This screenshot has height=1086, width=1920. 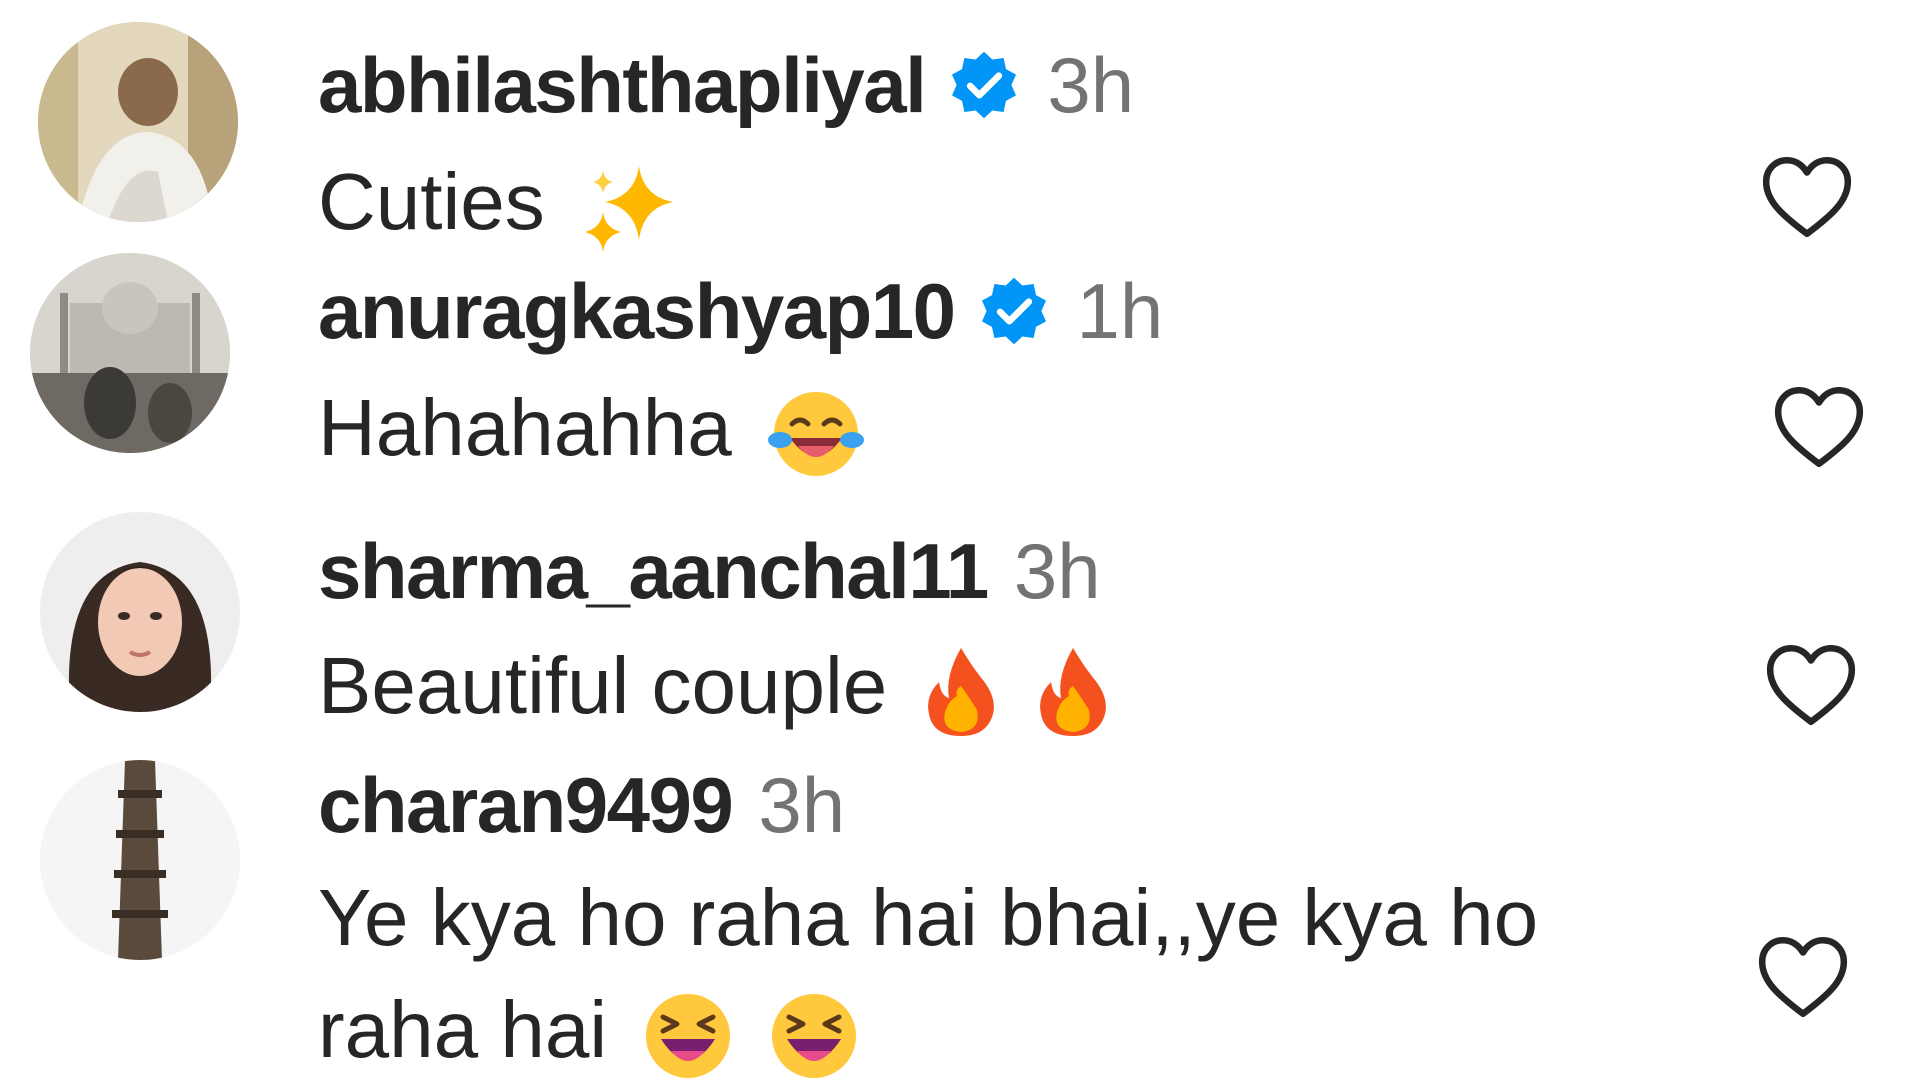 What do you see at coordinates (815, 434) in the screenshot?
I see `face-with-tears-of-joy-emoji` at bounding box center [815, 434].